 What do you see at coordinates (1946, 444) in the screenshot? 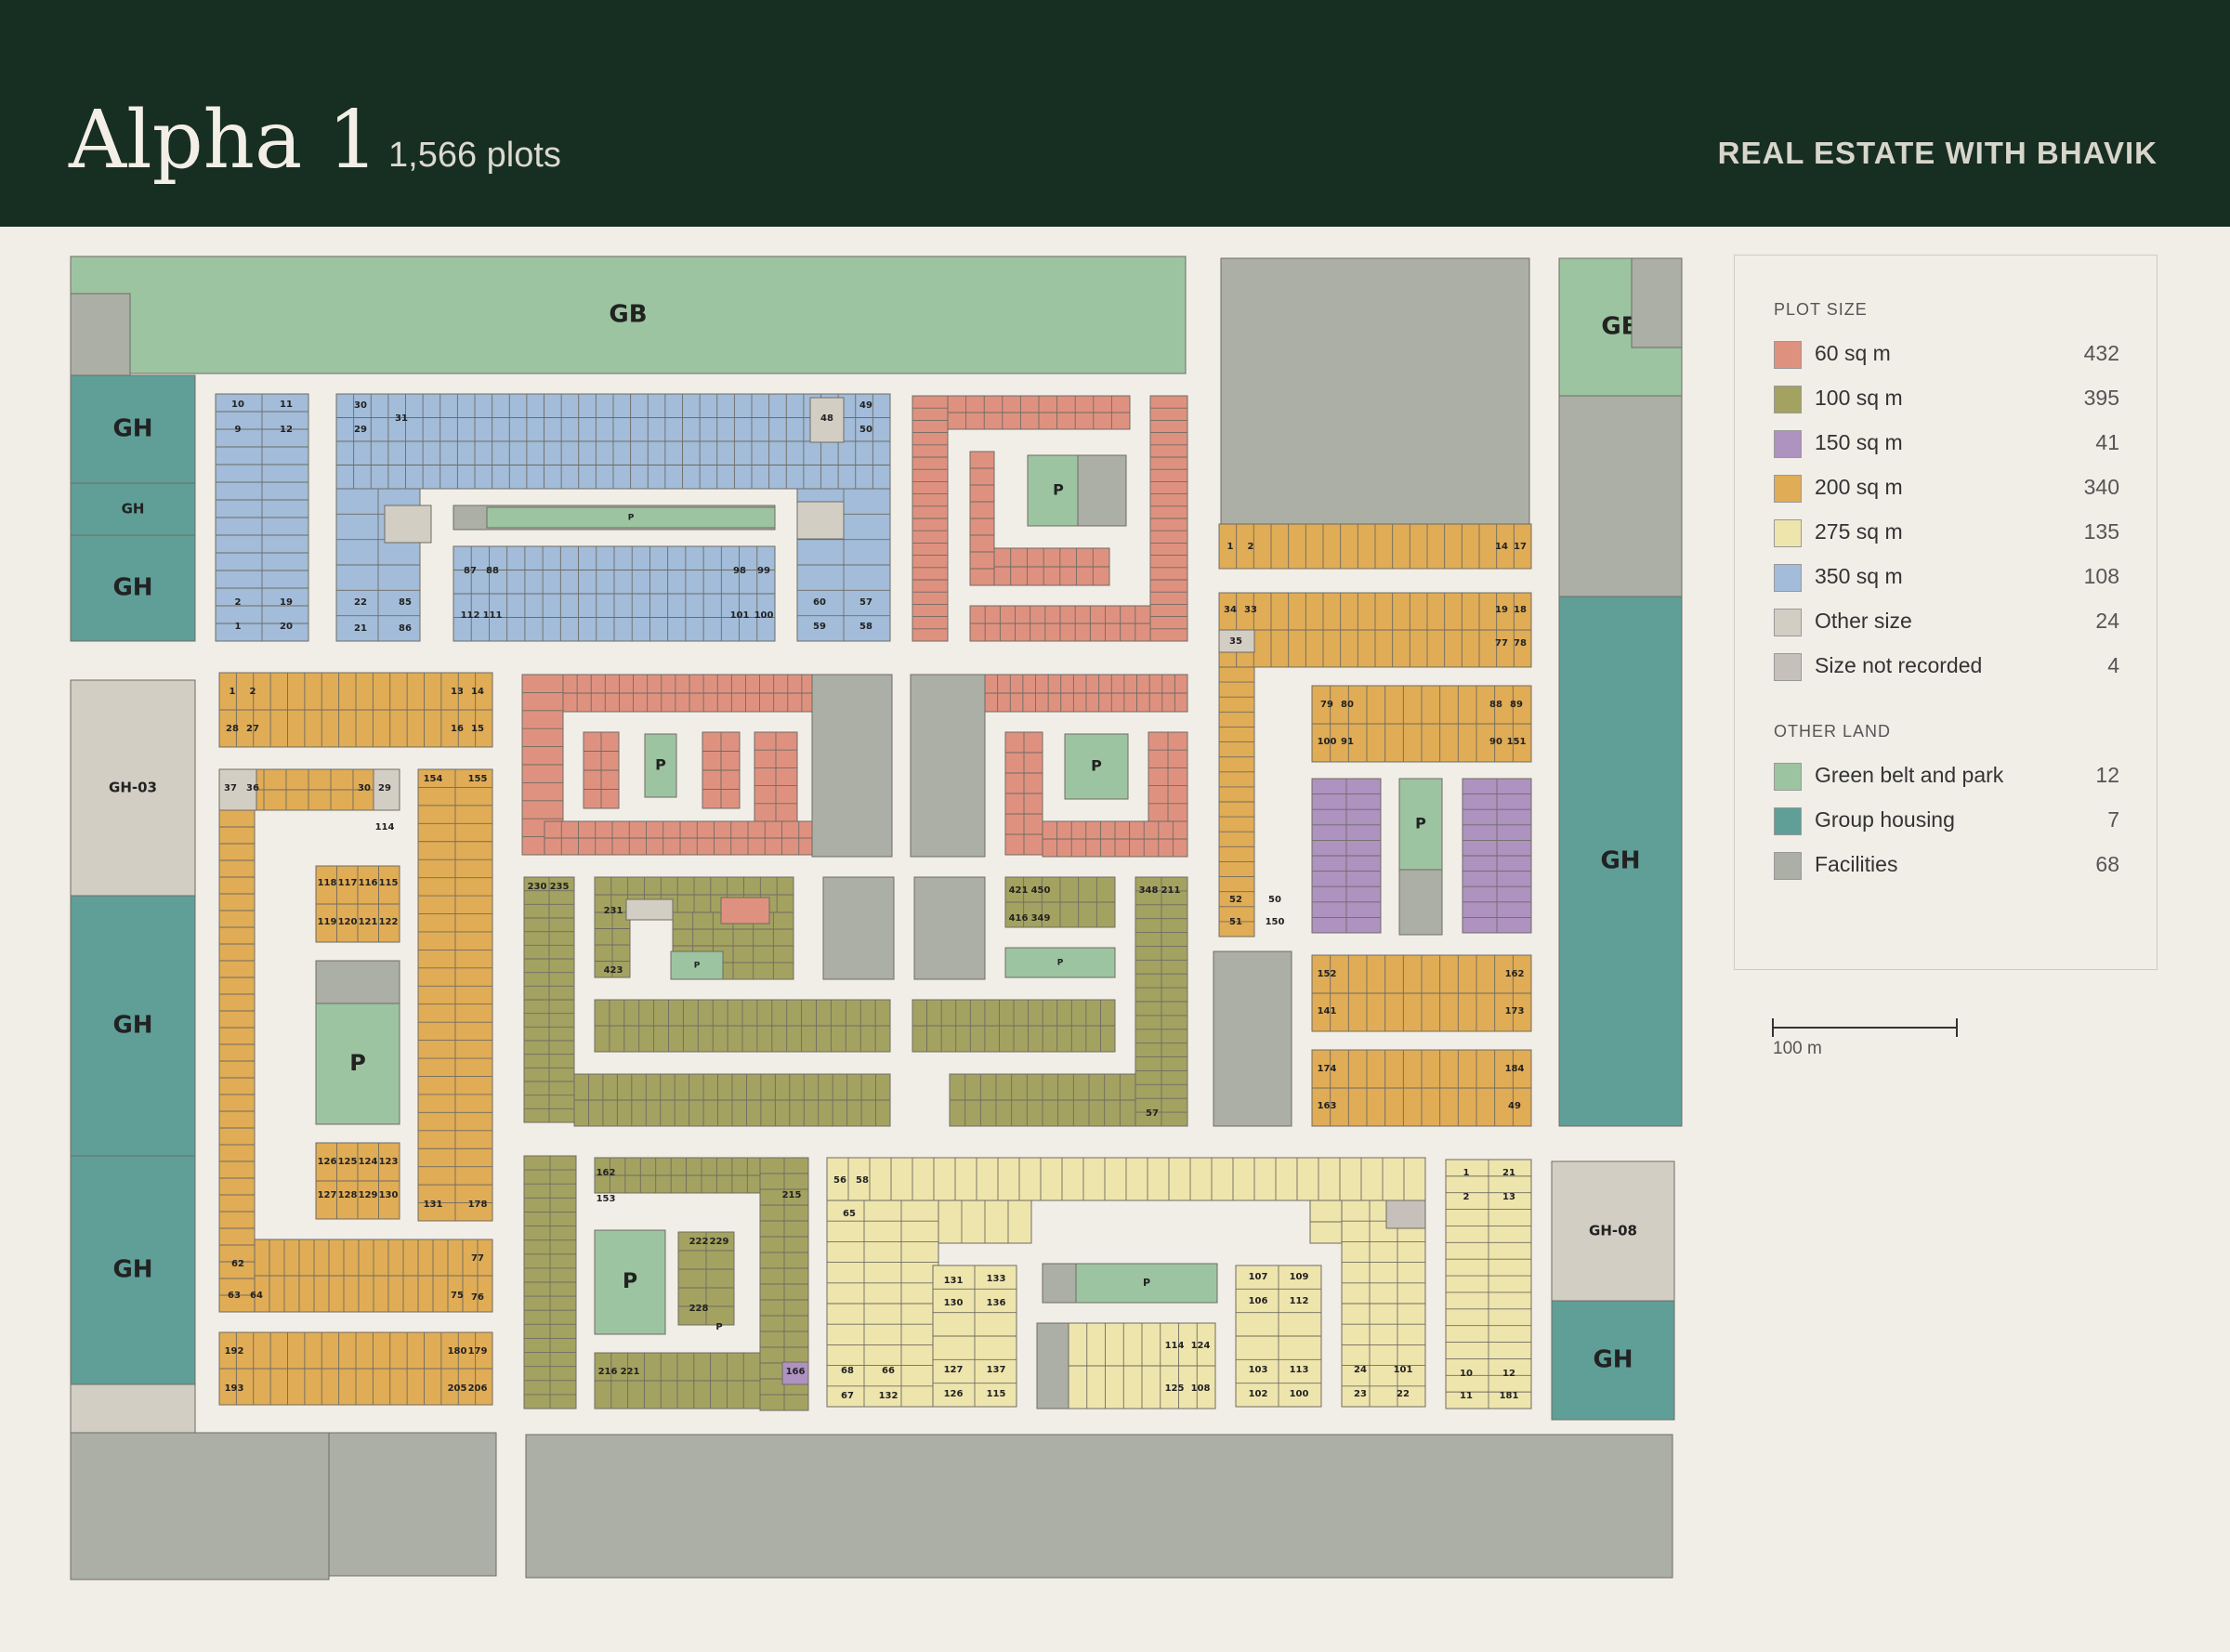
I see `legend-plot-size-item: 150 sq m 41` at bounding box center [1946, 444].